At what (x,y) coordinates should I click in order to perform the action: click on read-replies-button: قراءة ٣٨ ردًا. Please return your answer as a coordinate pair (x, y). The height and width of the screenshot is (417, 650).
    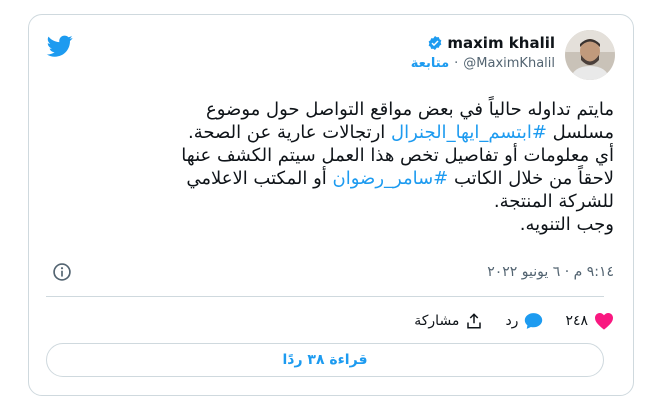
    Looking at the image, I should click on (325, 360).